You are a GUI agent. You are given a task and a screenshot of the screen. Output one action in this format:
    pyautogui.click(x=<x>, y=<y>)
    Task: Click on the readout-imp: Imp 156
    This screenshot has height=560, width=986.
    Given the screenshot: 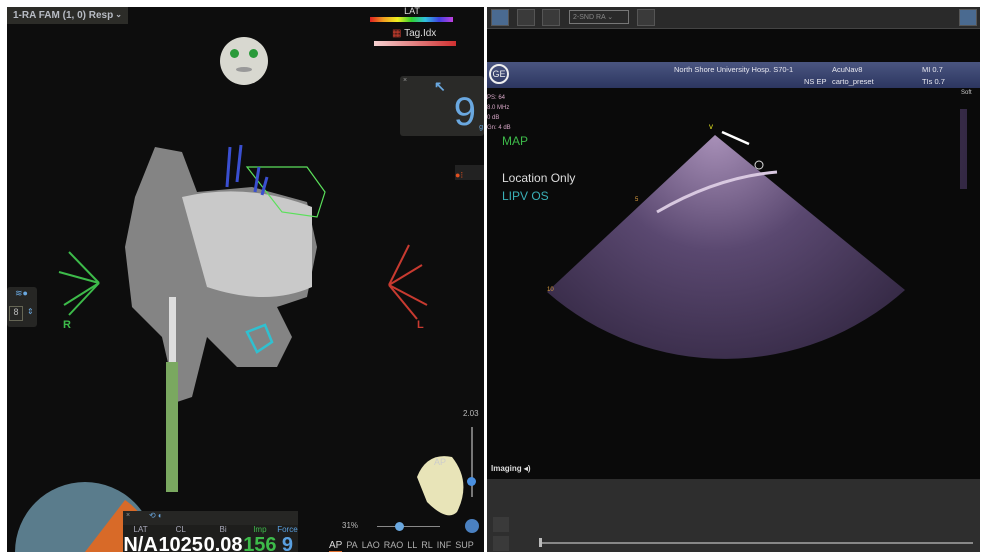 What is the action you would take?
    pyautogui.click(x=259, y=538)
    